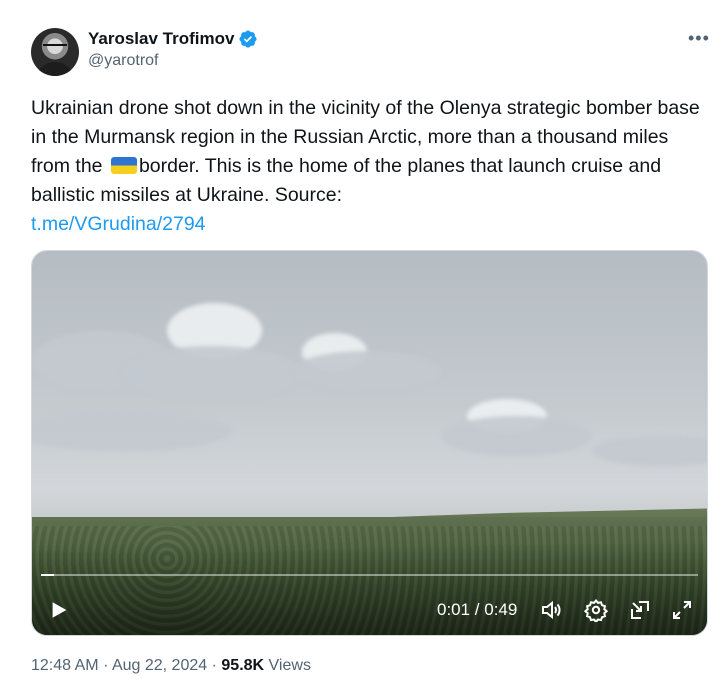 Image resolution: width=728 pixels, height=694 pixels. Describe the element at coordinates (242, 665) in the screenshot. I see `views-count: 95.8K` at that location.